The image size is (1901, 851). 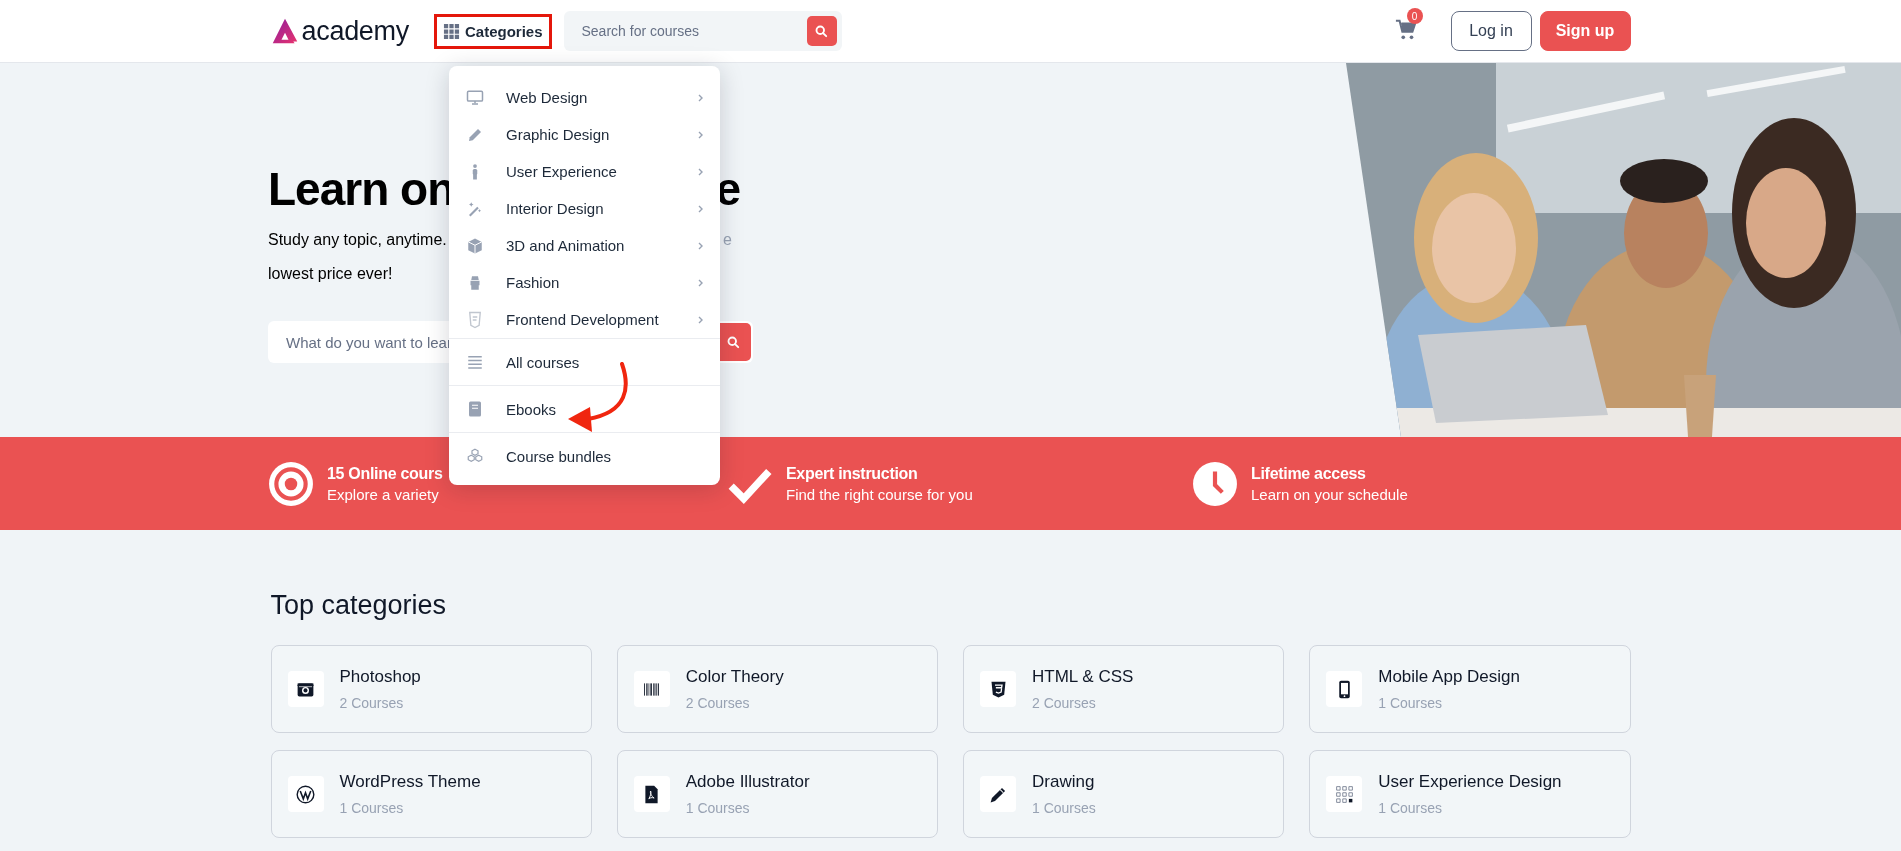 What do you see at coordinates (305, 794) in the screenshot?
I see `circle-logo-icon` at bounding box center [305, 794].